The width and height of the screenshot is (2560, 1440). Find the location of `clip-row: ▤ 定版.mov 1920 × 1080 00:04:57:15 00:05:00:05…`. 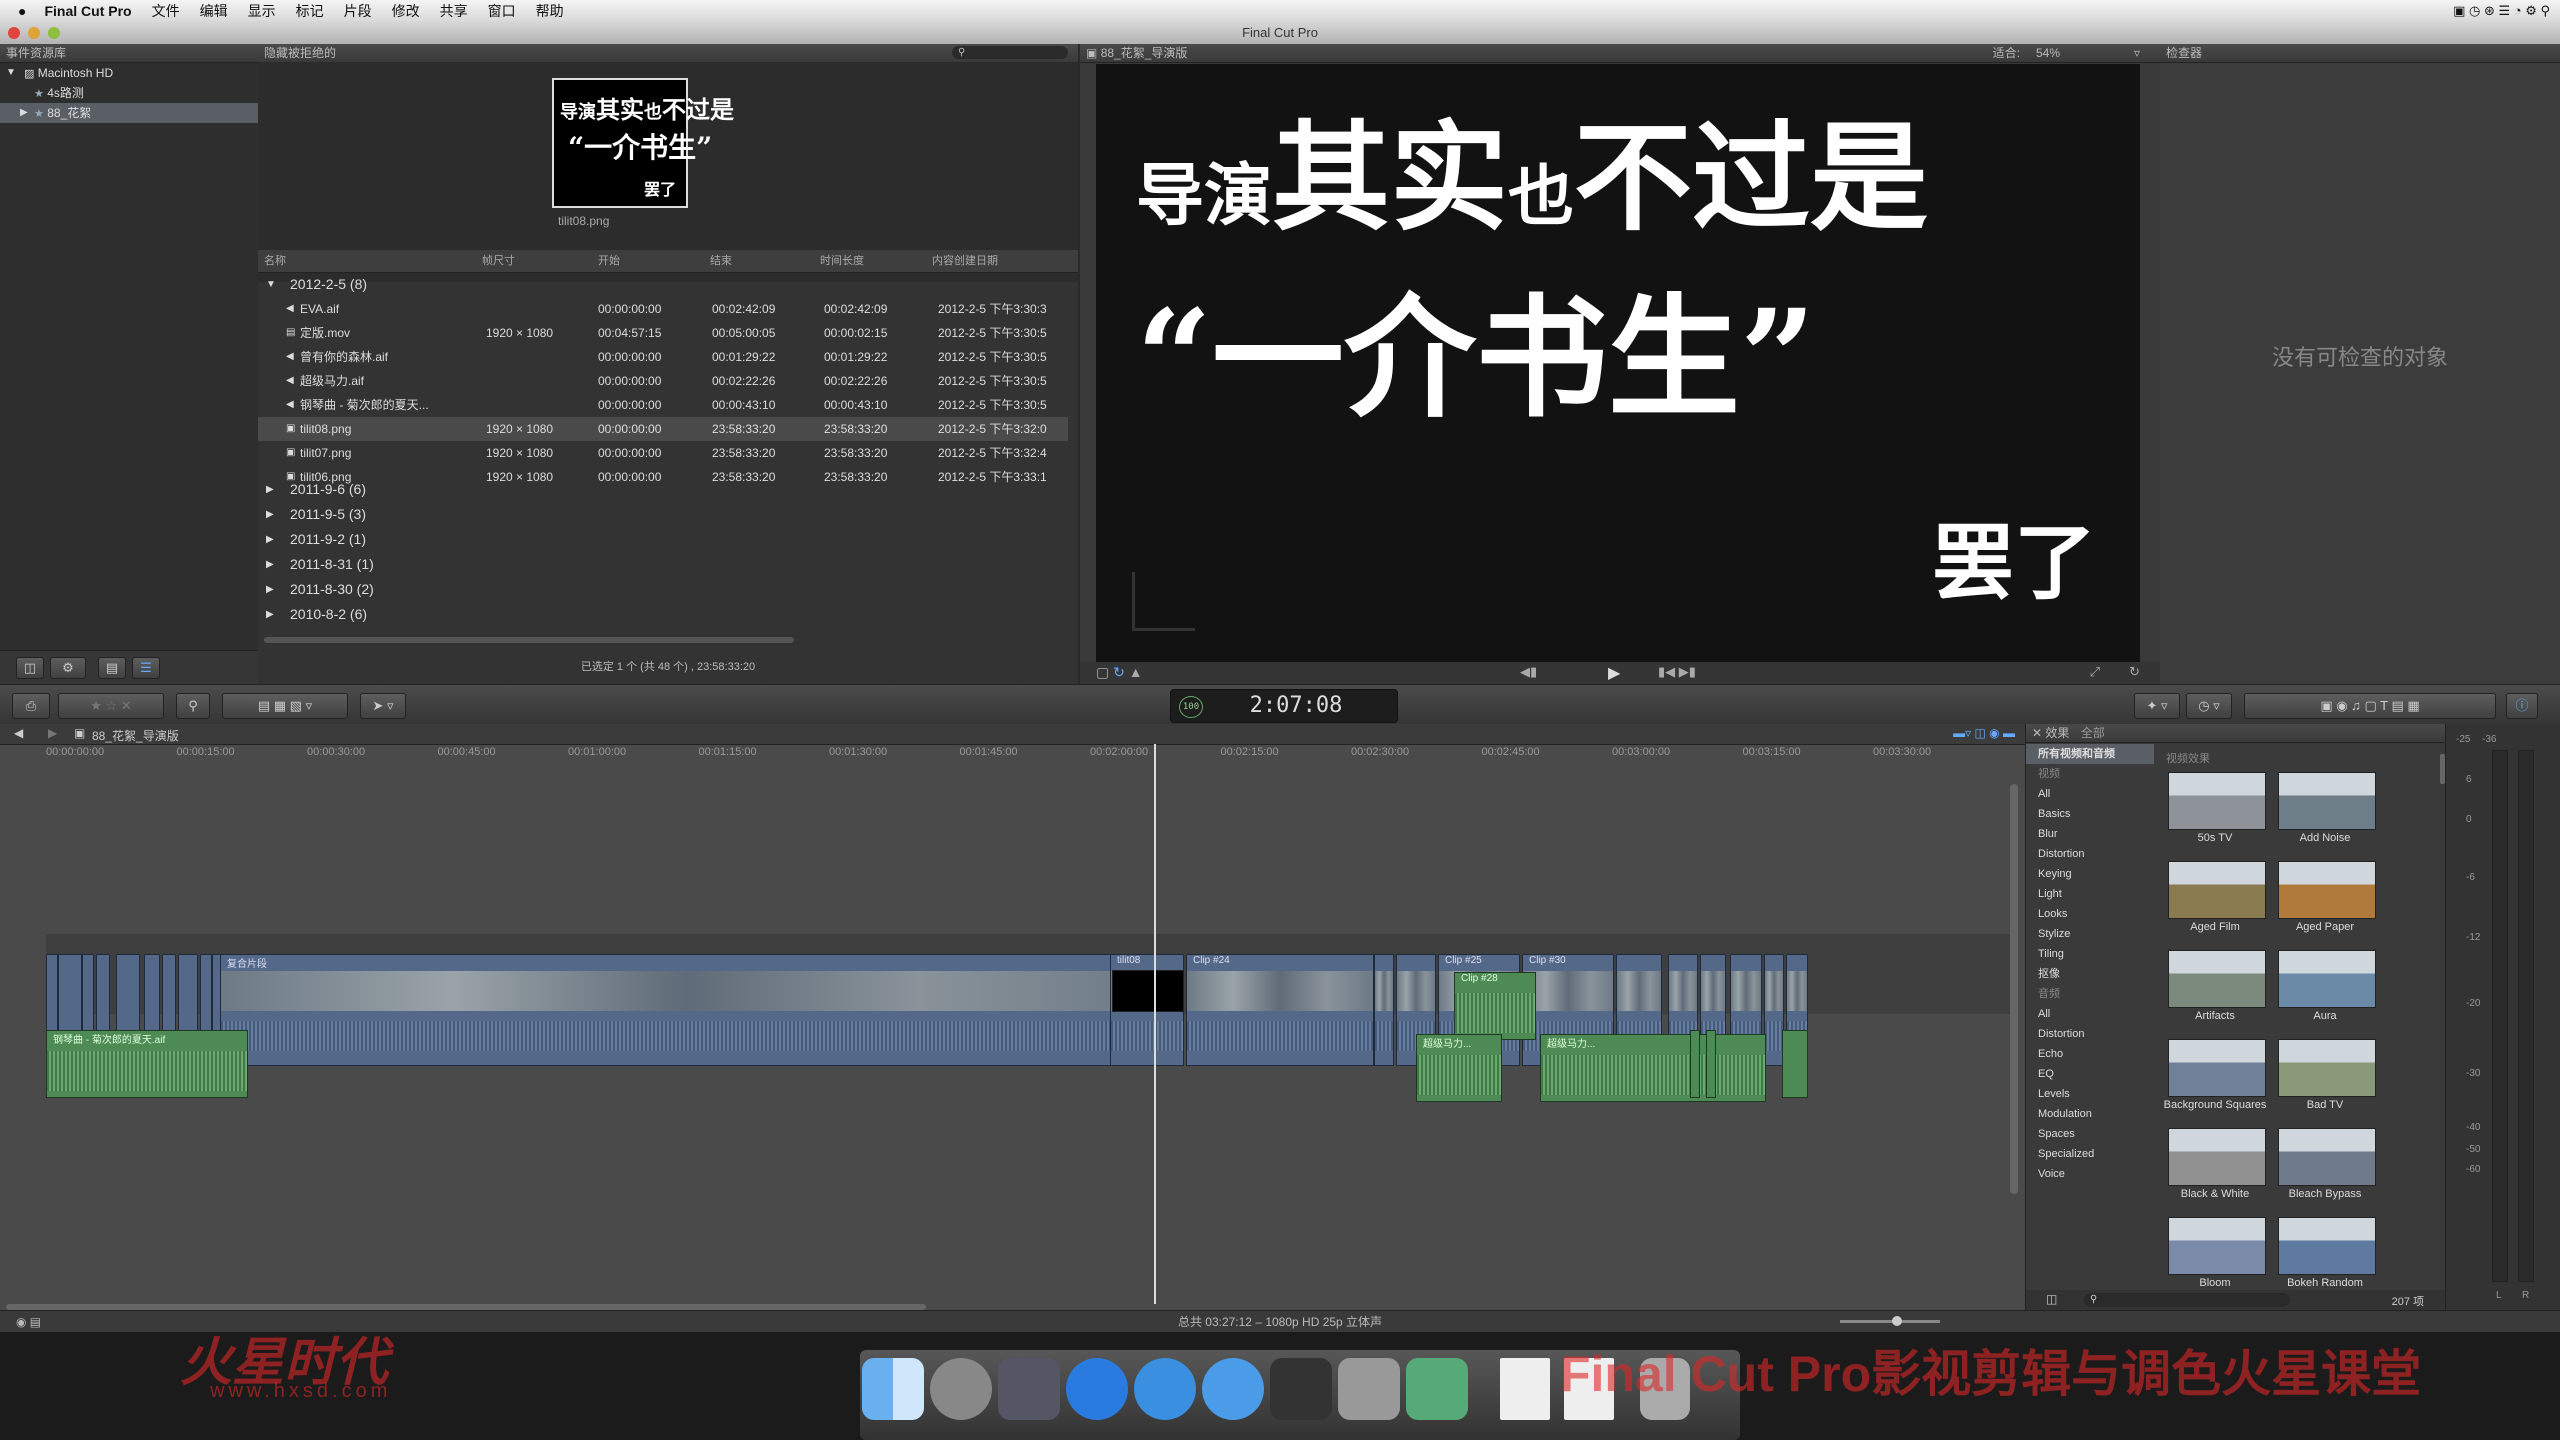

clip-row: ▤ 定版.mov 1920 × 1080 00:04:57:15 00:05:00:05… is located at coordinates (663, 333).